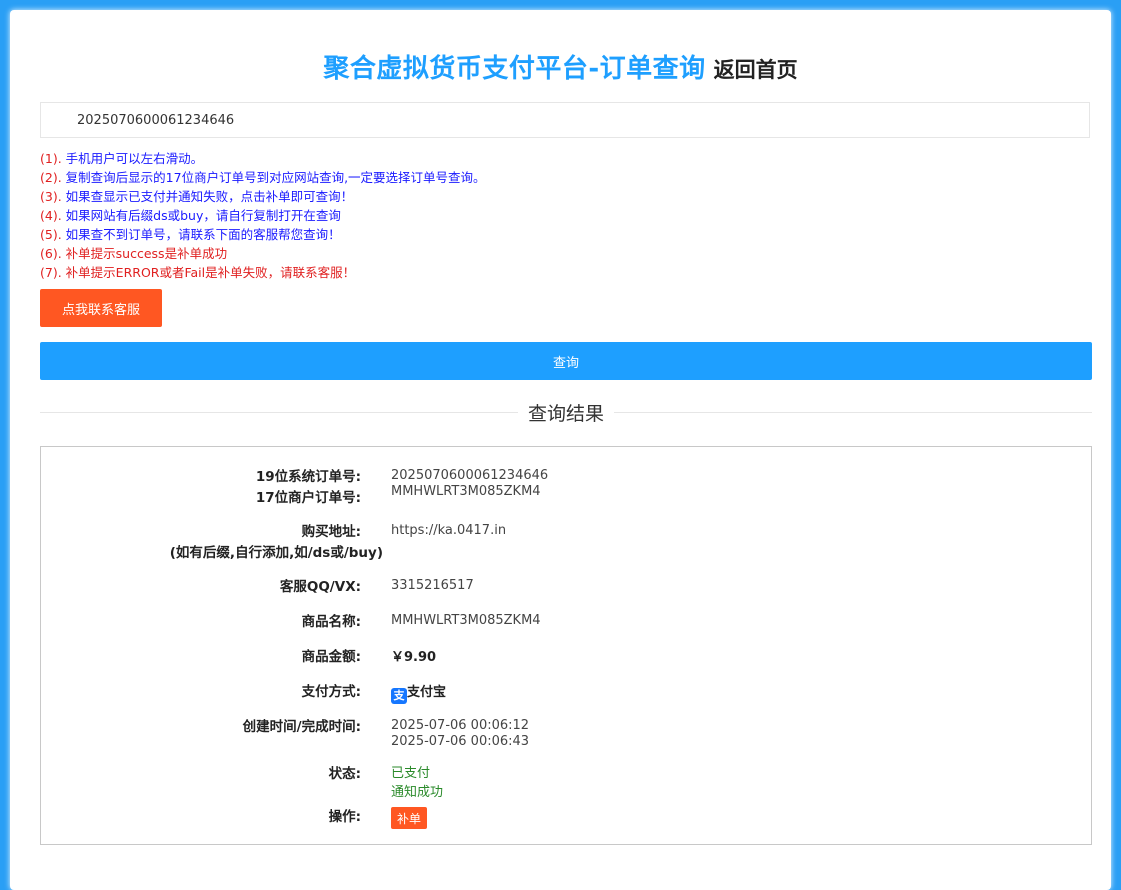 This screenshot has height=890, width=1121. What do you see at coordinates (203, 234) in the screenshot?
I see `note-text: 如果查不到订单号，请联系下面的客服帮您查询！` at bounding box center [203, 234].